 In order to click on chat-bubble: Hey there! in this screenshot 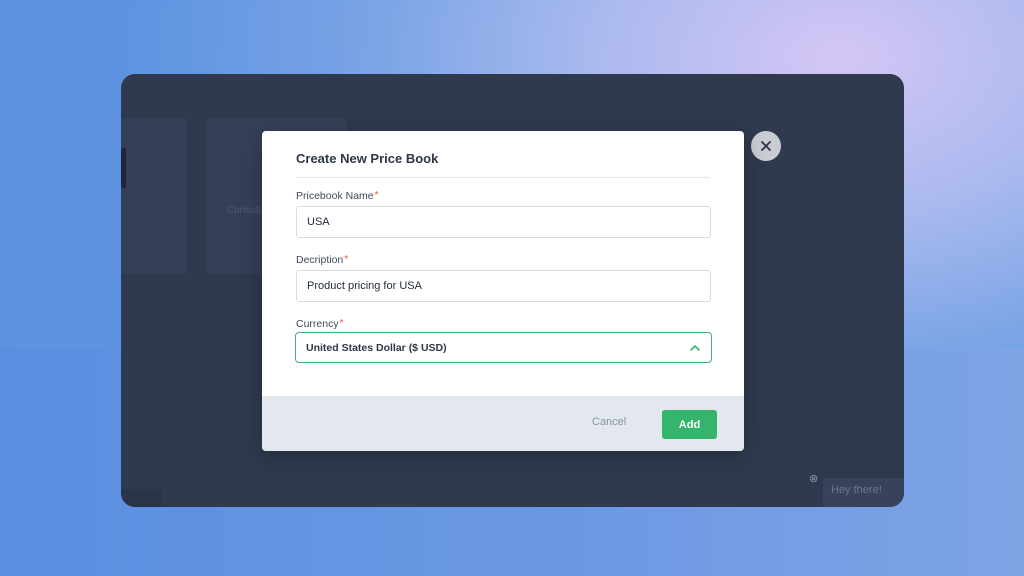, I will do `click(863, 492)`.